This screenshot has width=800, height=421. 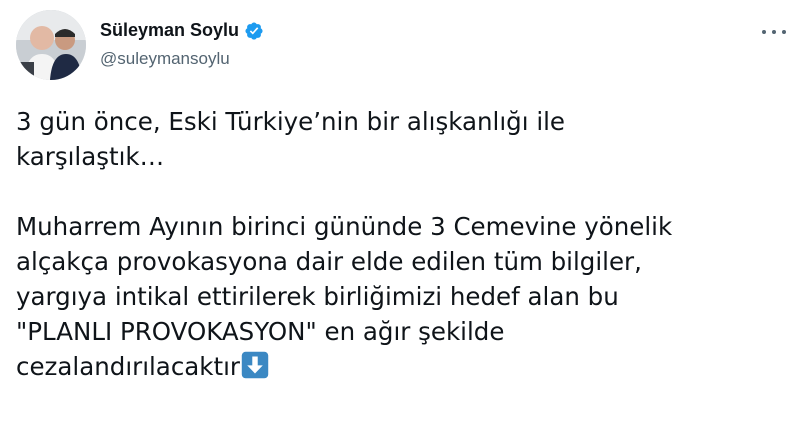 What do you see at coordinates (396, 366) in the screenshot?
I see `tweet-line-last: cezalandırılacaktır` at bounding box center [396, 366].